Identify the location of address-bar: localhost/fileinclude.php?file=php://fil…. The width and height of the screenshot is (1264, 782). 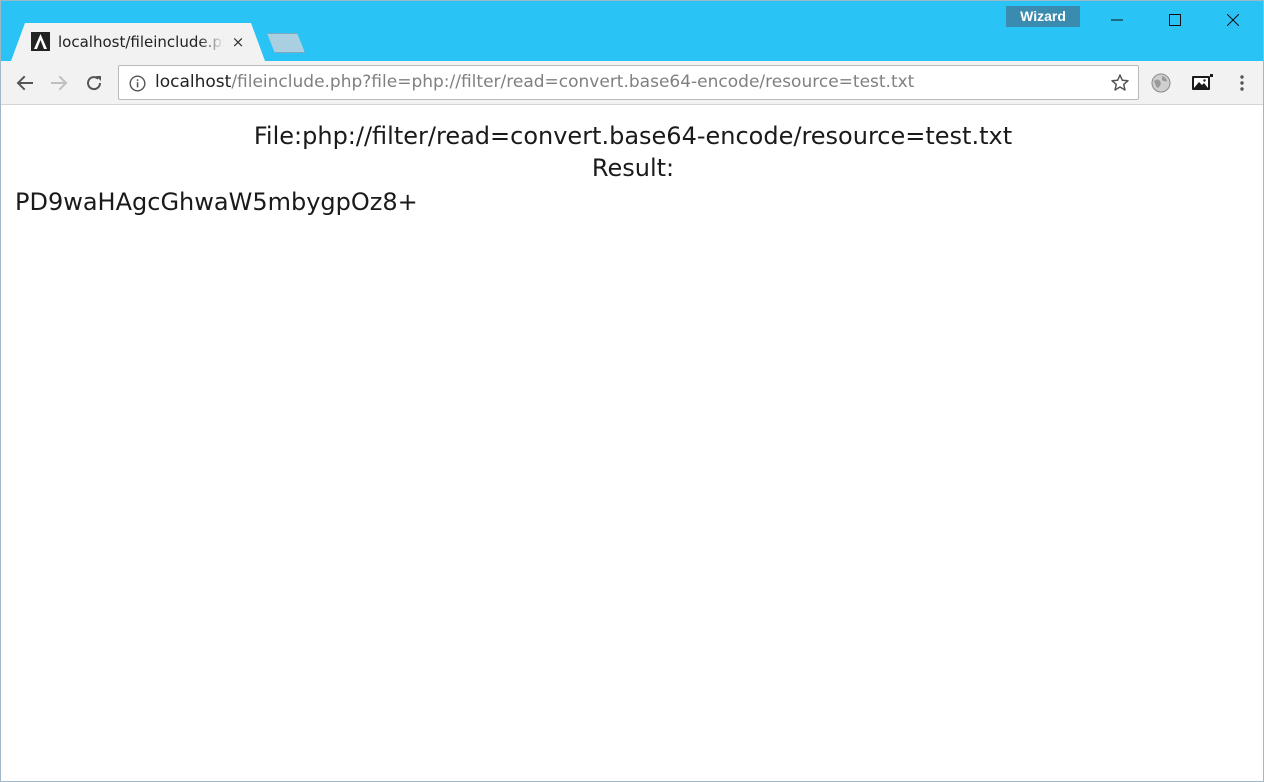
(628, 82).